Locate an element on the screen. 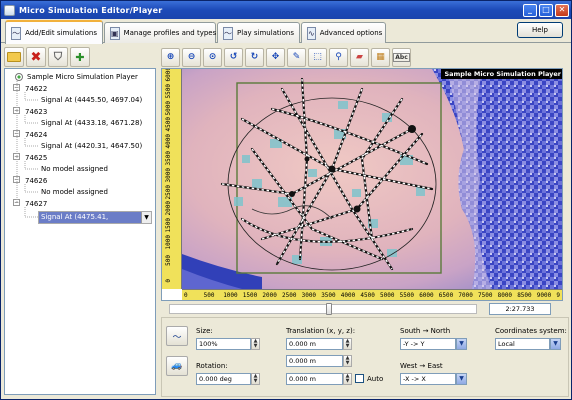 The height and width of the screenshot is (400, 572). eraser-button: ▰ is located at coordinates (359, 57).